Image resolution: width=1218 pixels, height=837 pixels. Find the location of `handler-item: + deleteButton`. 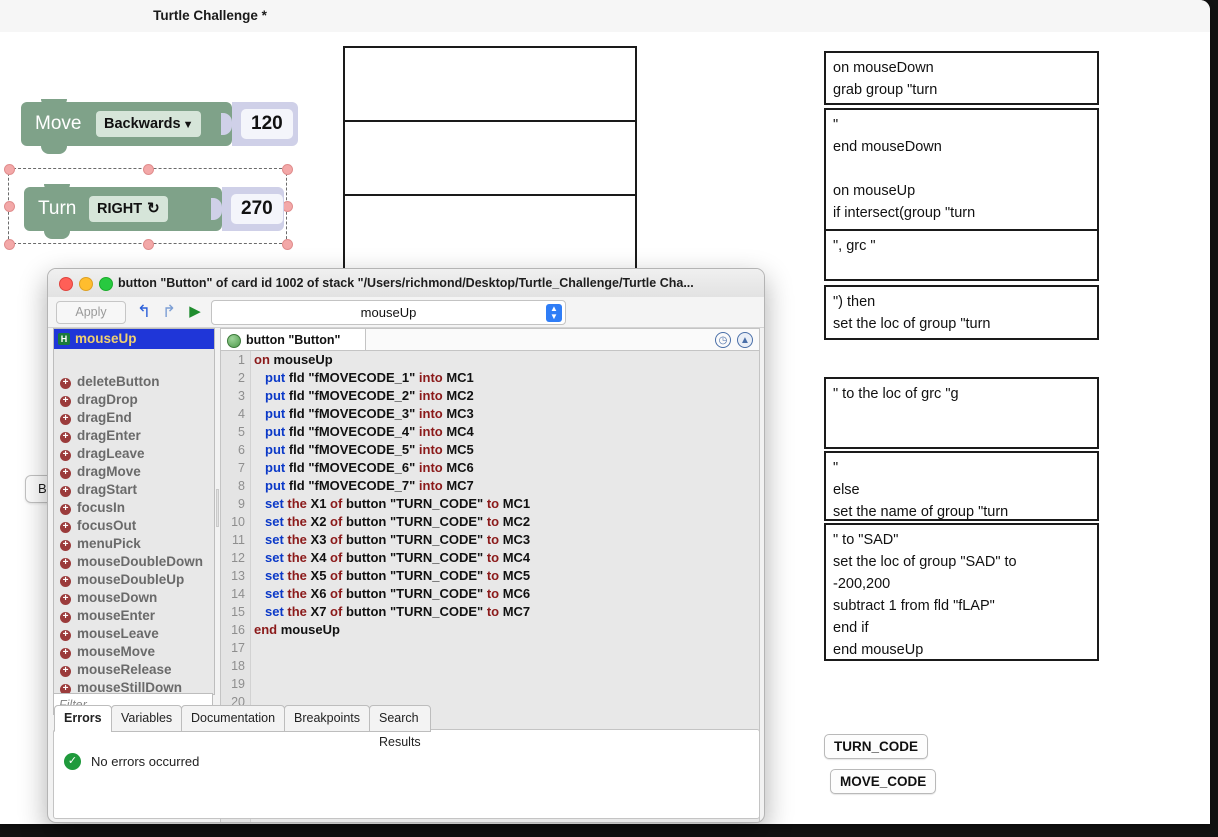

handler-item: + deleteButton is located at coordinates (134, 382).